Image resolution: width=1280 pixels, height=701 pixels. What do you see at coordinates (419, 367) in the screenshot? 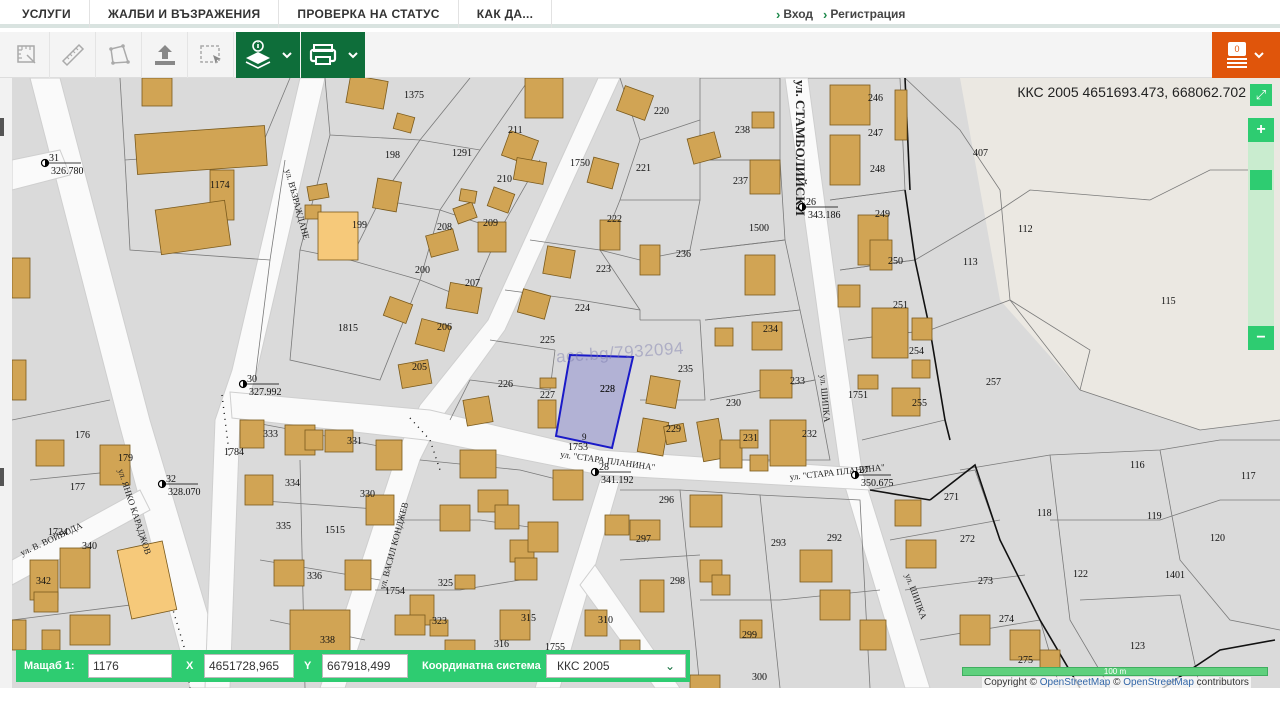
I see `parcel-number: 205` at bounding box center [419, 367].